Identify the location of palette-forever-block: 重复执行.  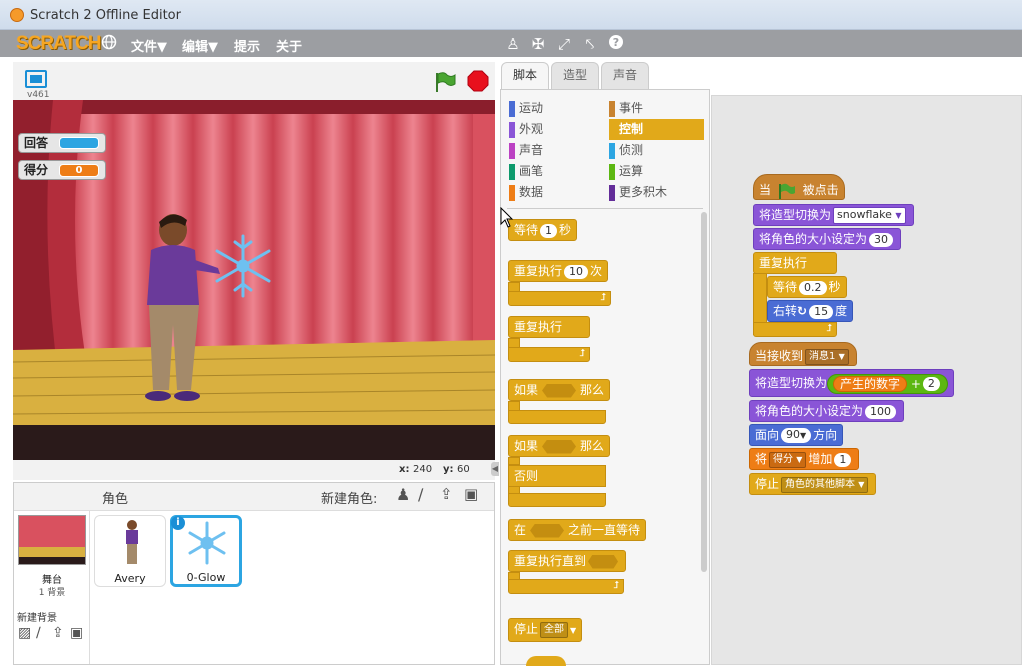
(549, 327).